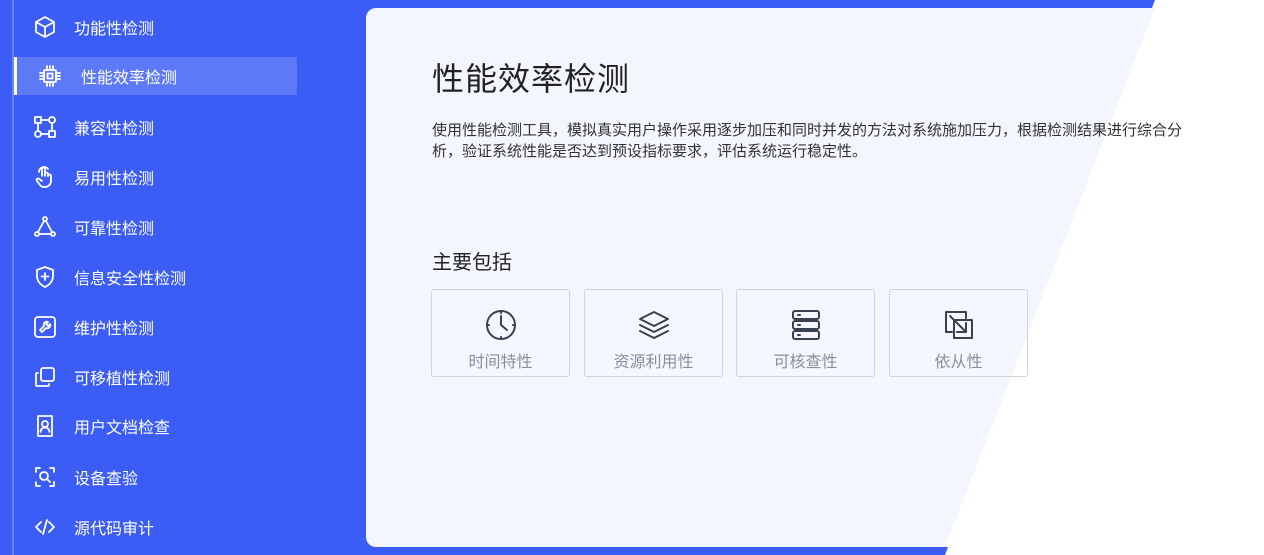 The width and height of the screenshot is (1264, 555). Describe the element at coordinates (114, 228) in the screenshot. I see `sidebar-item-label: 可靠性检测` at that location.